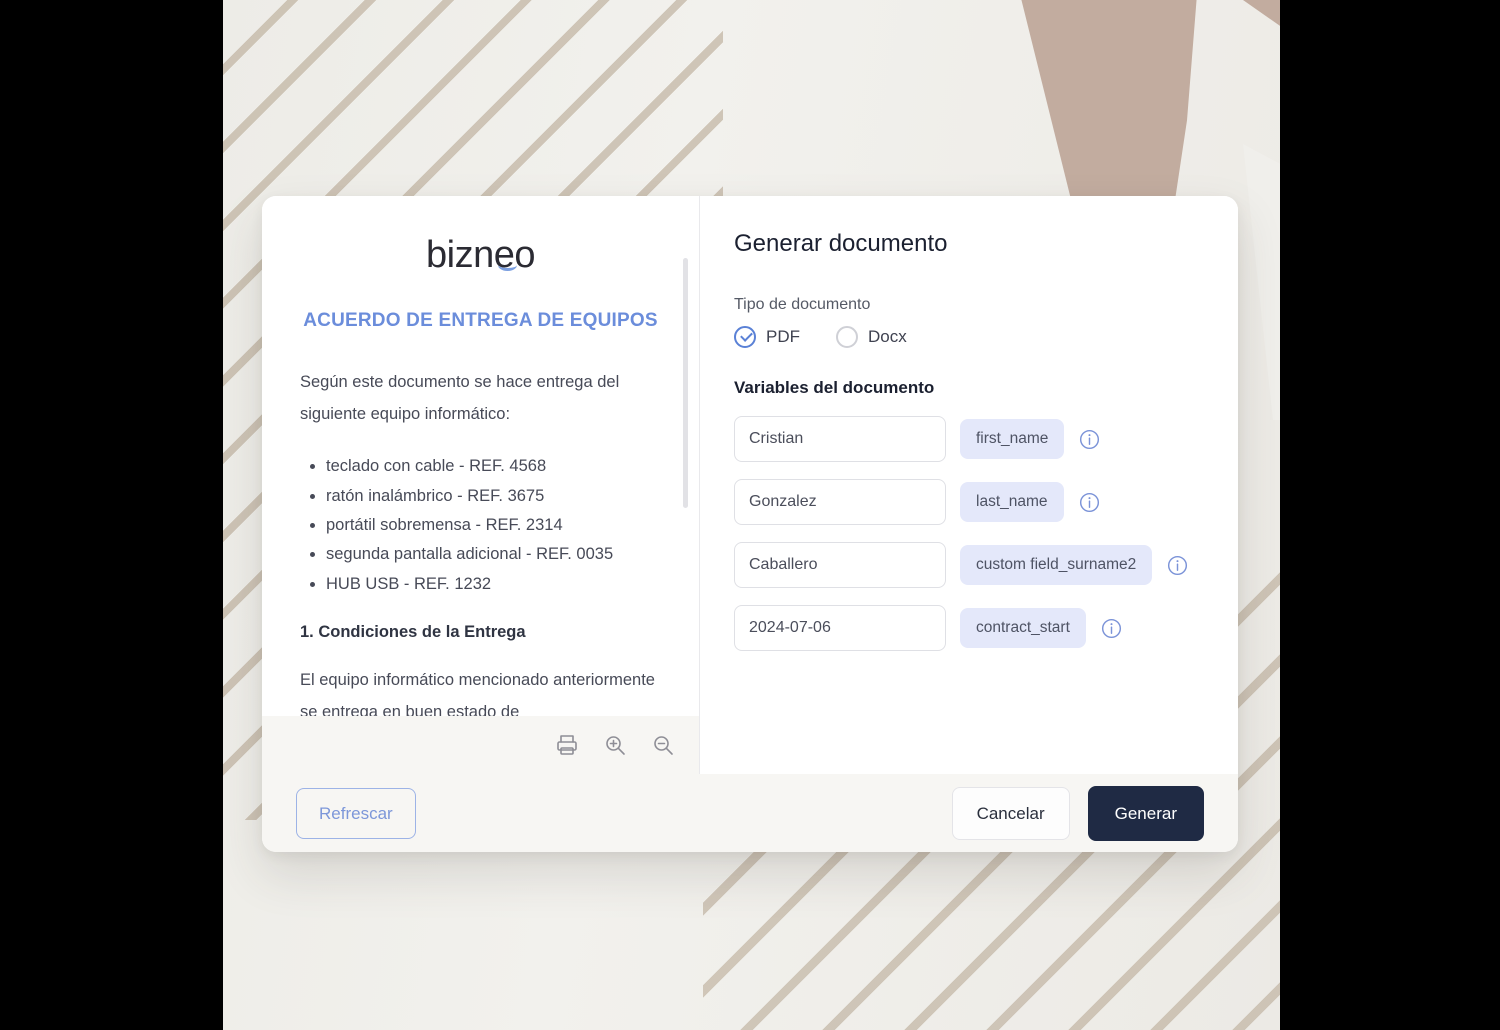 The width and height of the screenshot is (1500, 1030). I want to click on list-item: HUB USB - REF. 1232, so click(493, 584).